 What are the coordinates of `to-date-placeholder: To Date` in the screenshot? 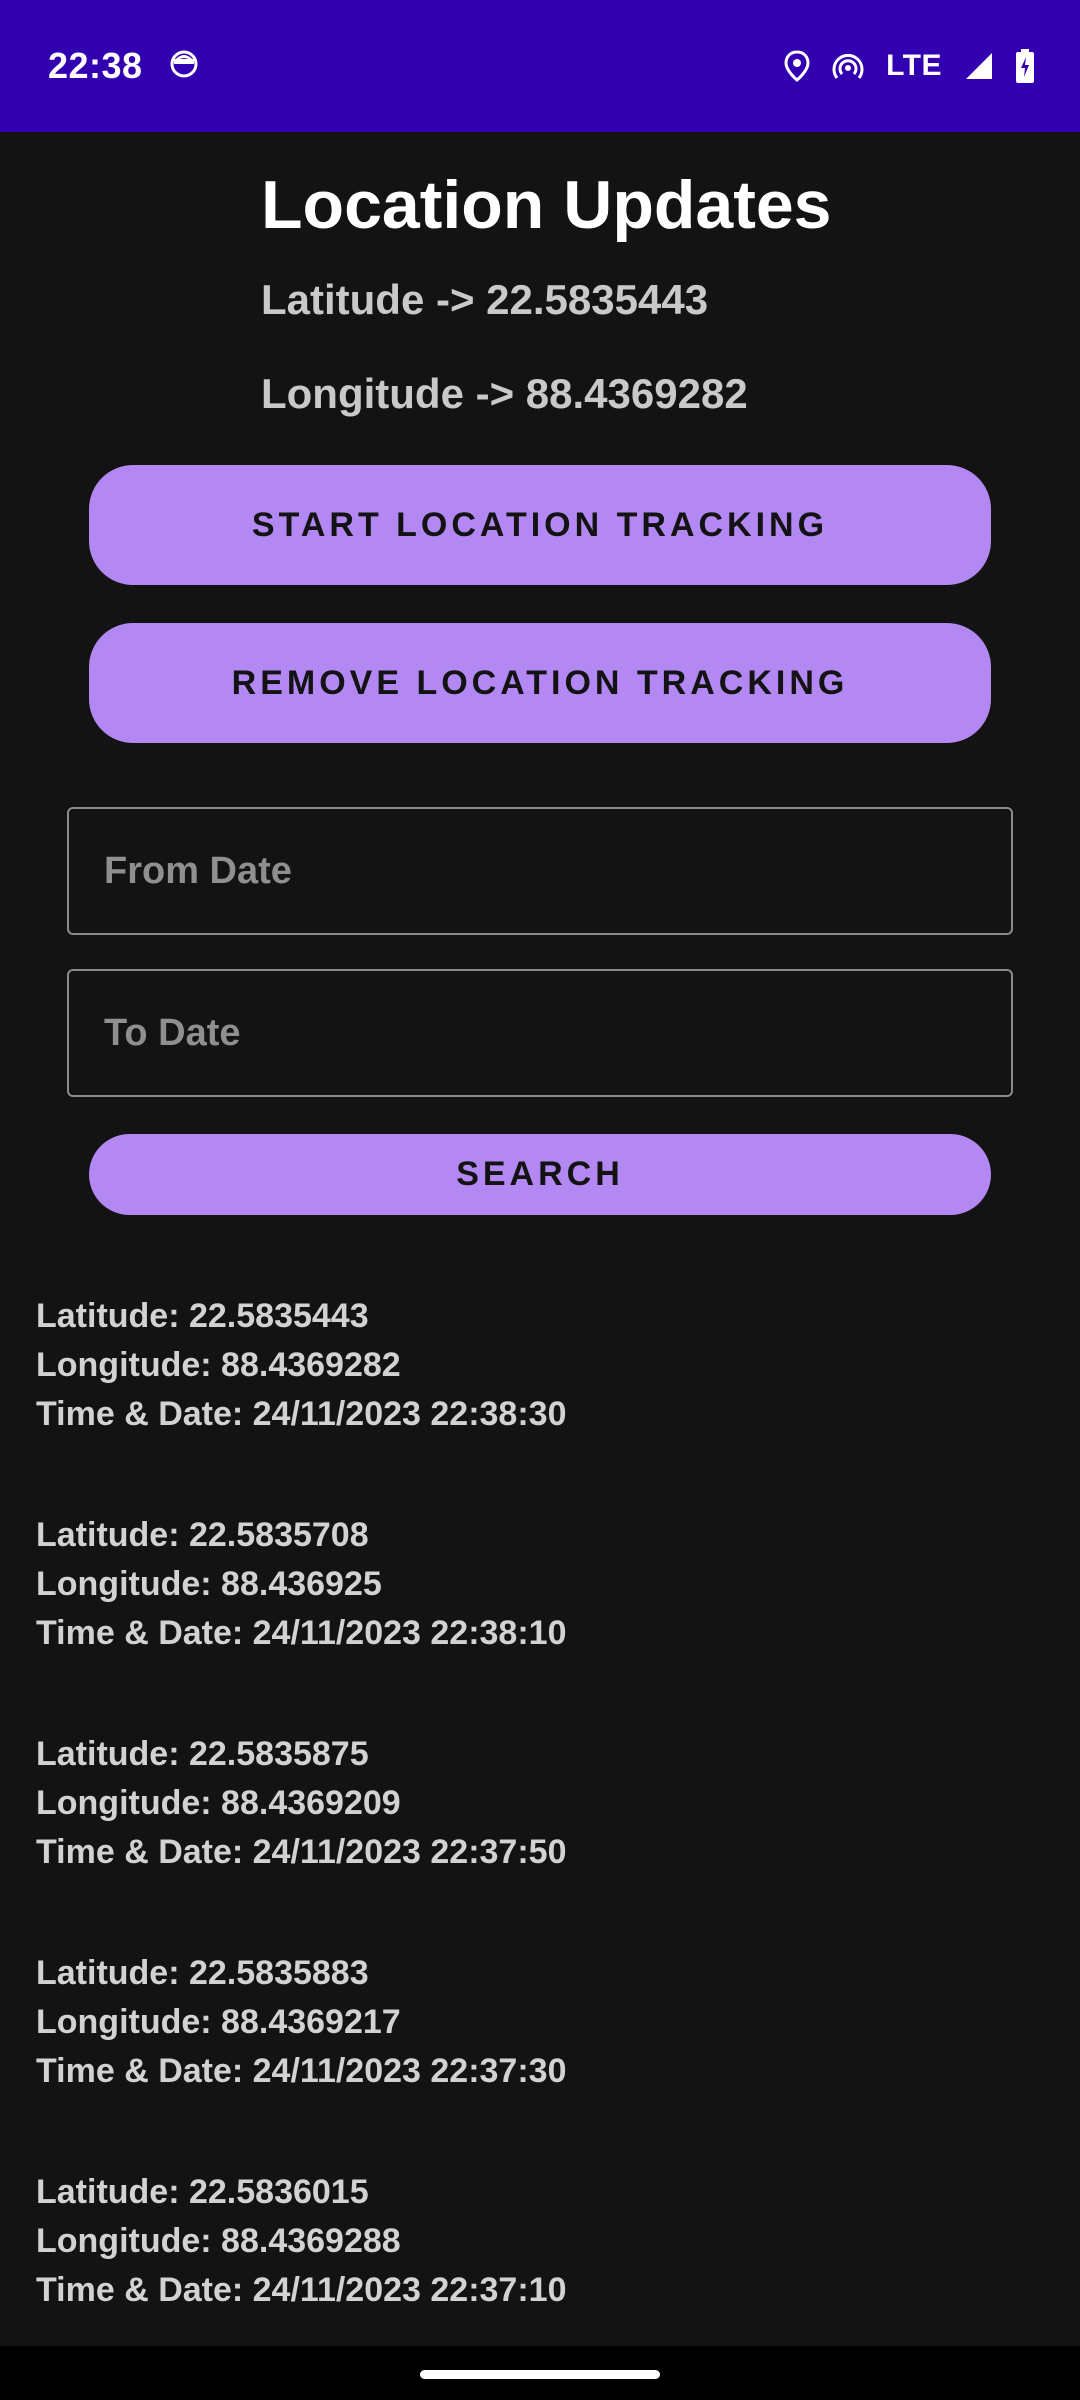 It's located at (172, 1032).